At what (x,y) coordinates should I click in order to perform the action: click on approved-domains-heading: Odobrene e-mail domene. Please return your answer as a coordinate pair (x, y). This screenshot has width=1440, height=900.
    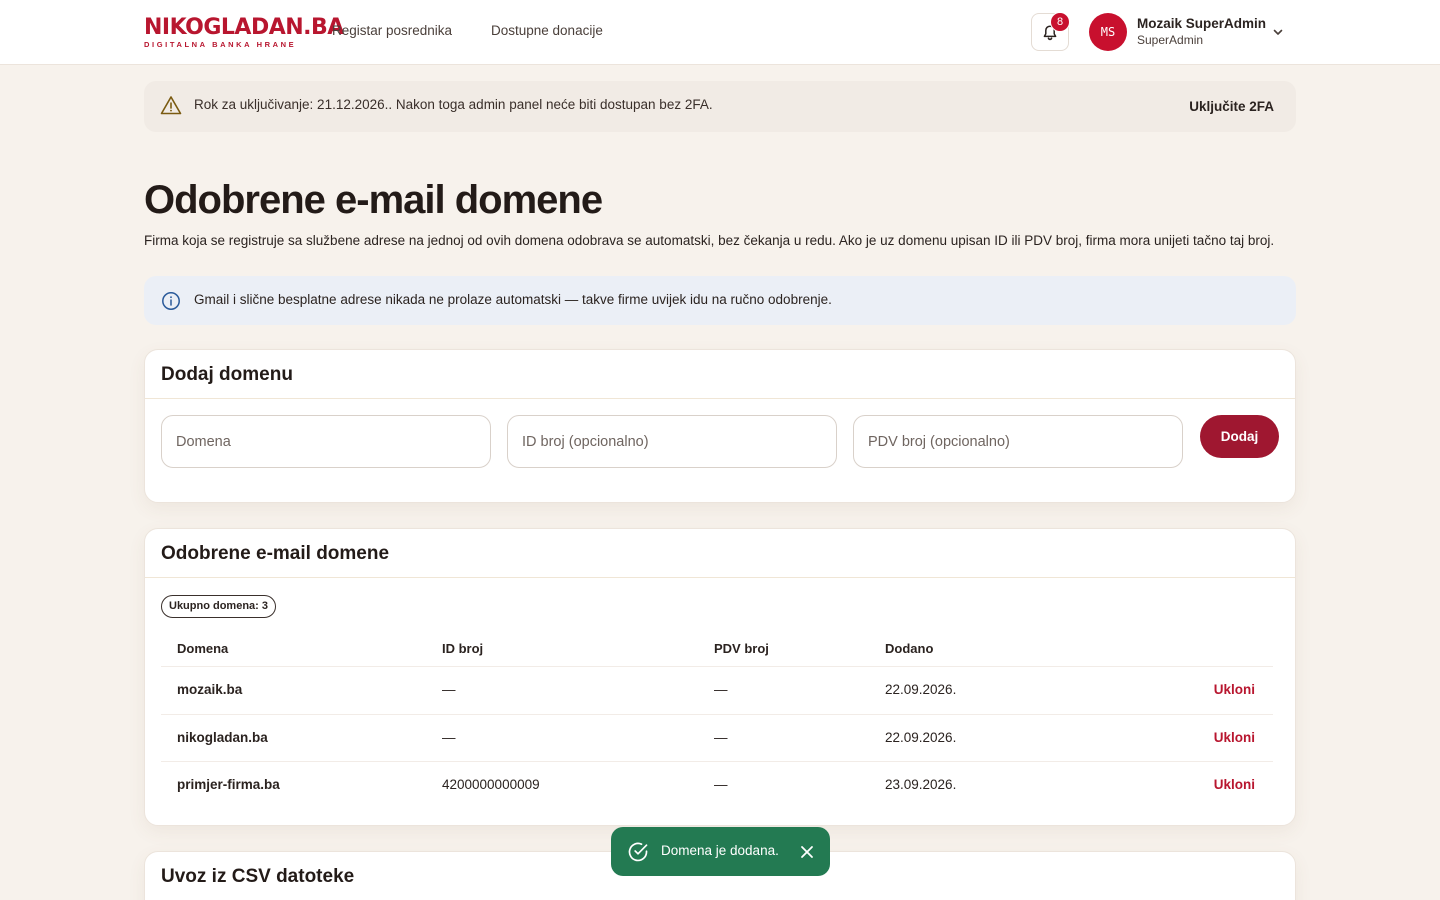
    Looking at the image, I should click on (720, 553).